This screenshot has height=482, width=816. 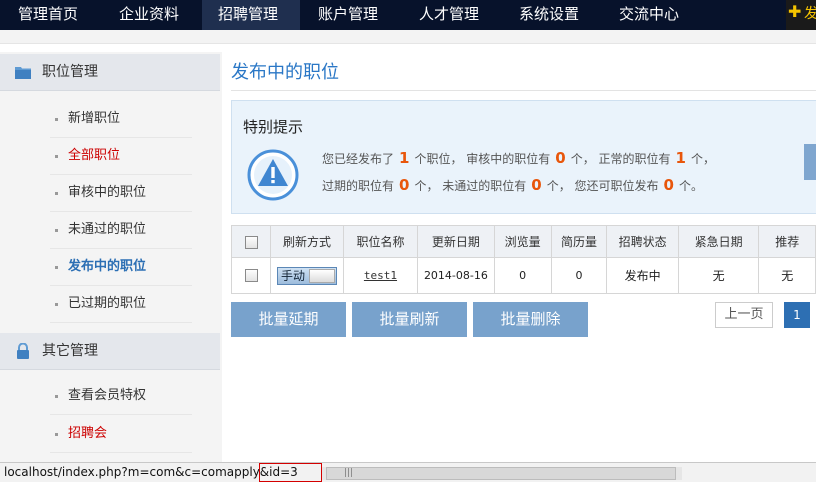 I want to click on remaining-quota: 0, so click(x=668, y=185).